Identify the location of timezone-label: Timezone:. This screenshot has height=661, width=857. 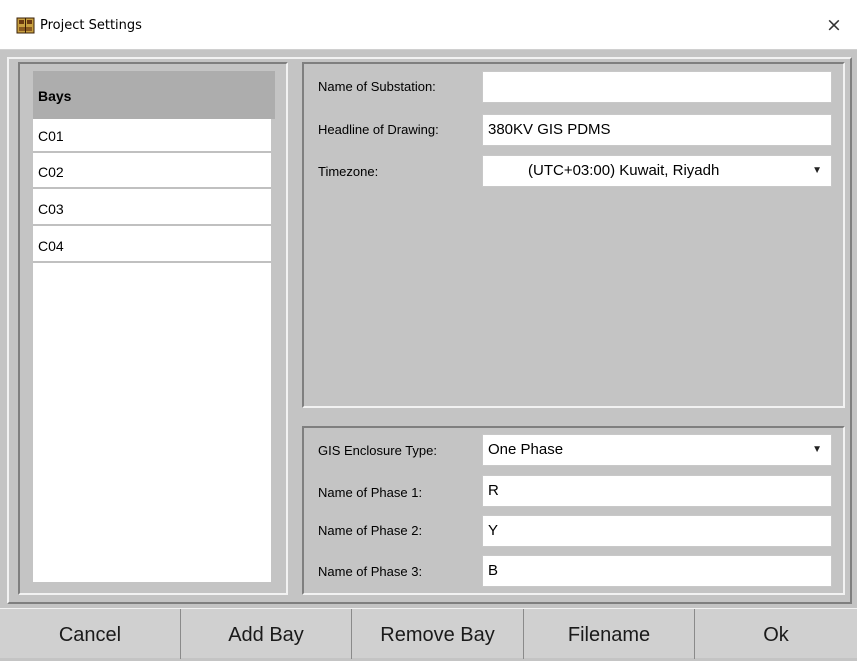
(348, 171).